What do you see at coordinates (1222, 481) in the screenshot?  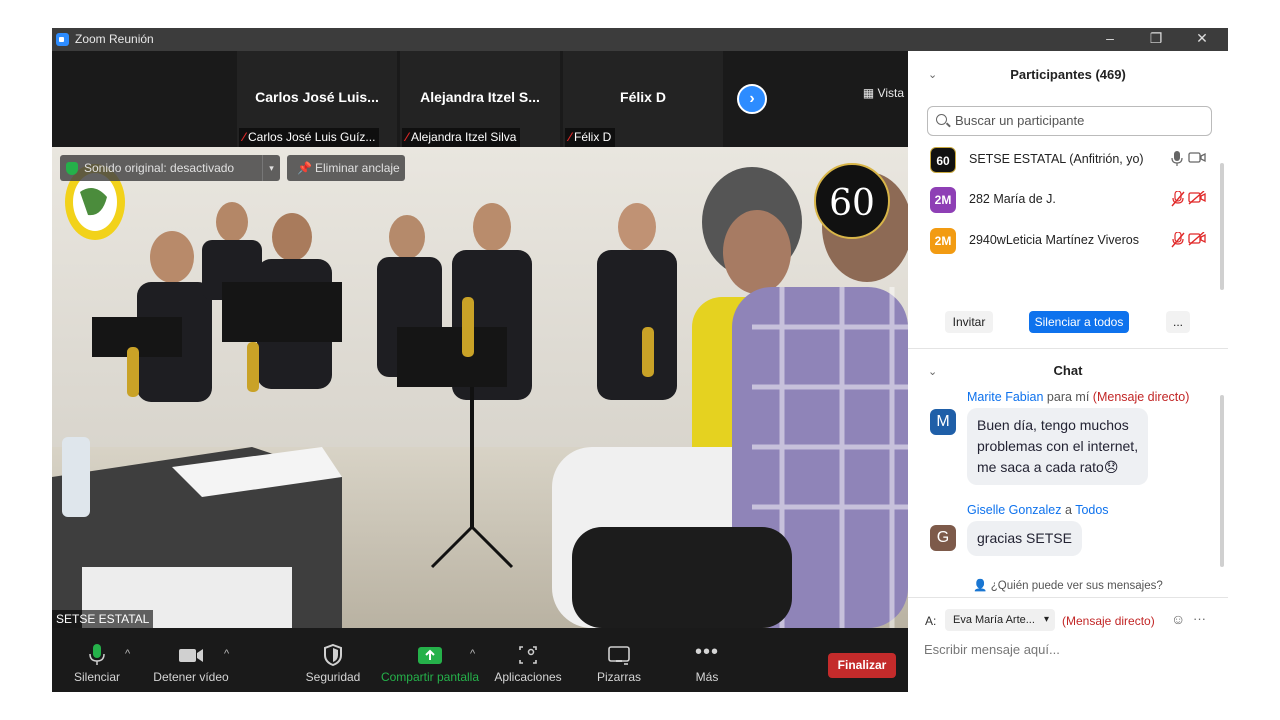 I see `chat-scrollbar` at bounding box center [1222, 481].